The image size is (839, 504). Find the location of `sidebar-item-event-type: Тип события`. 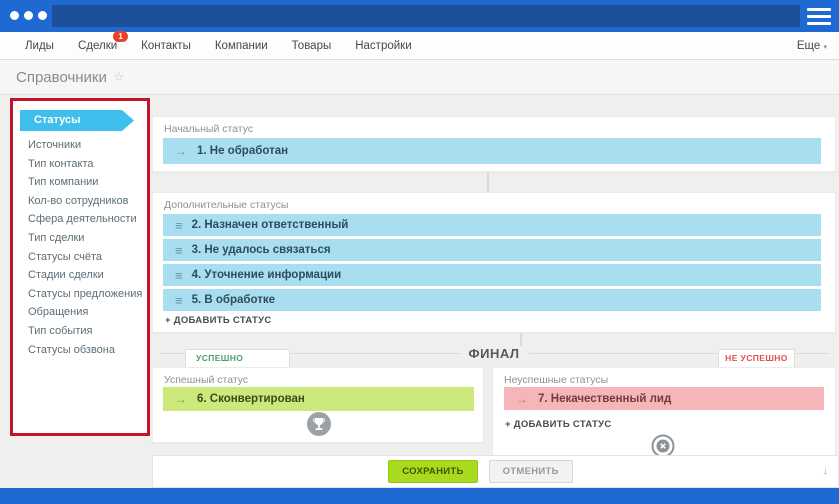

sidebar-item-event-type: Тип события is located at coordinates (80, 331).